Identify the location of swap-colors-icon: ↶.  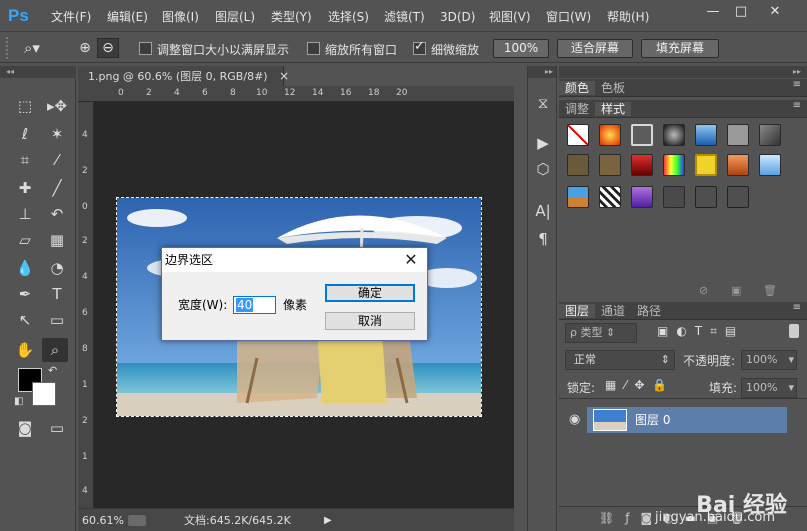
(52, 370).